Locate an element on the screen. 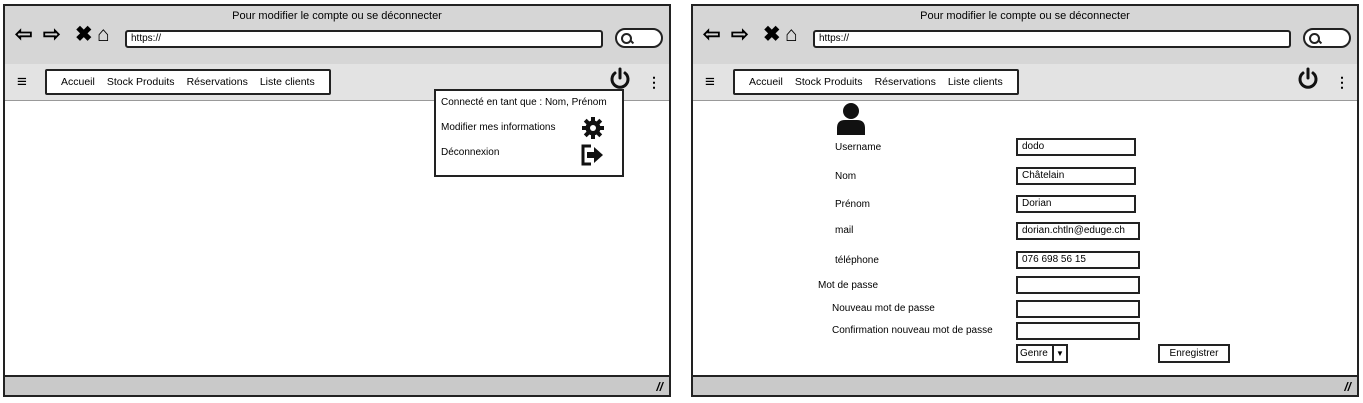 The width and height of the screenshot is (1363, 403). genre-select: Genre ▼ is located at coordinates (1042, 353).